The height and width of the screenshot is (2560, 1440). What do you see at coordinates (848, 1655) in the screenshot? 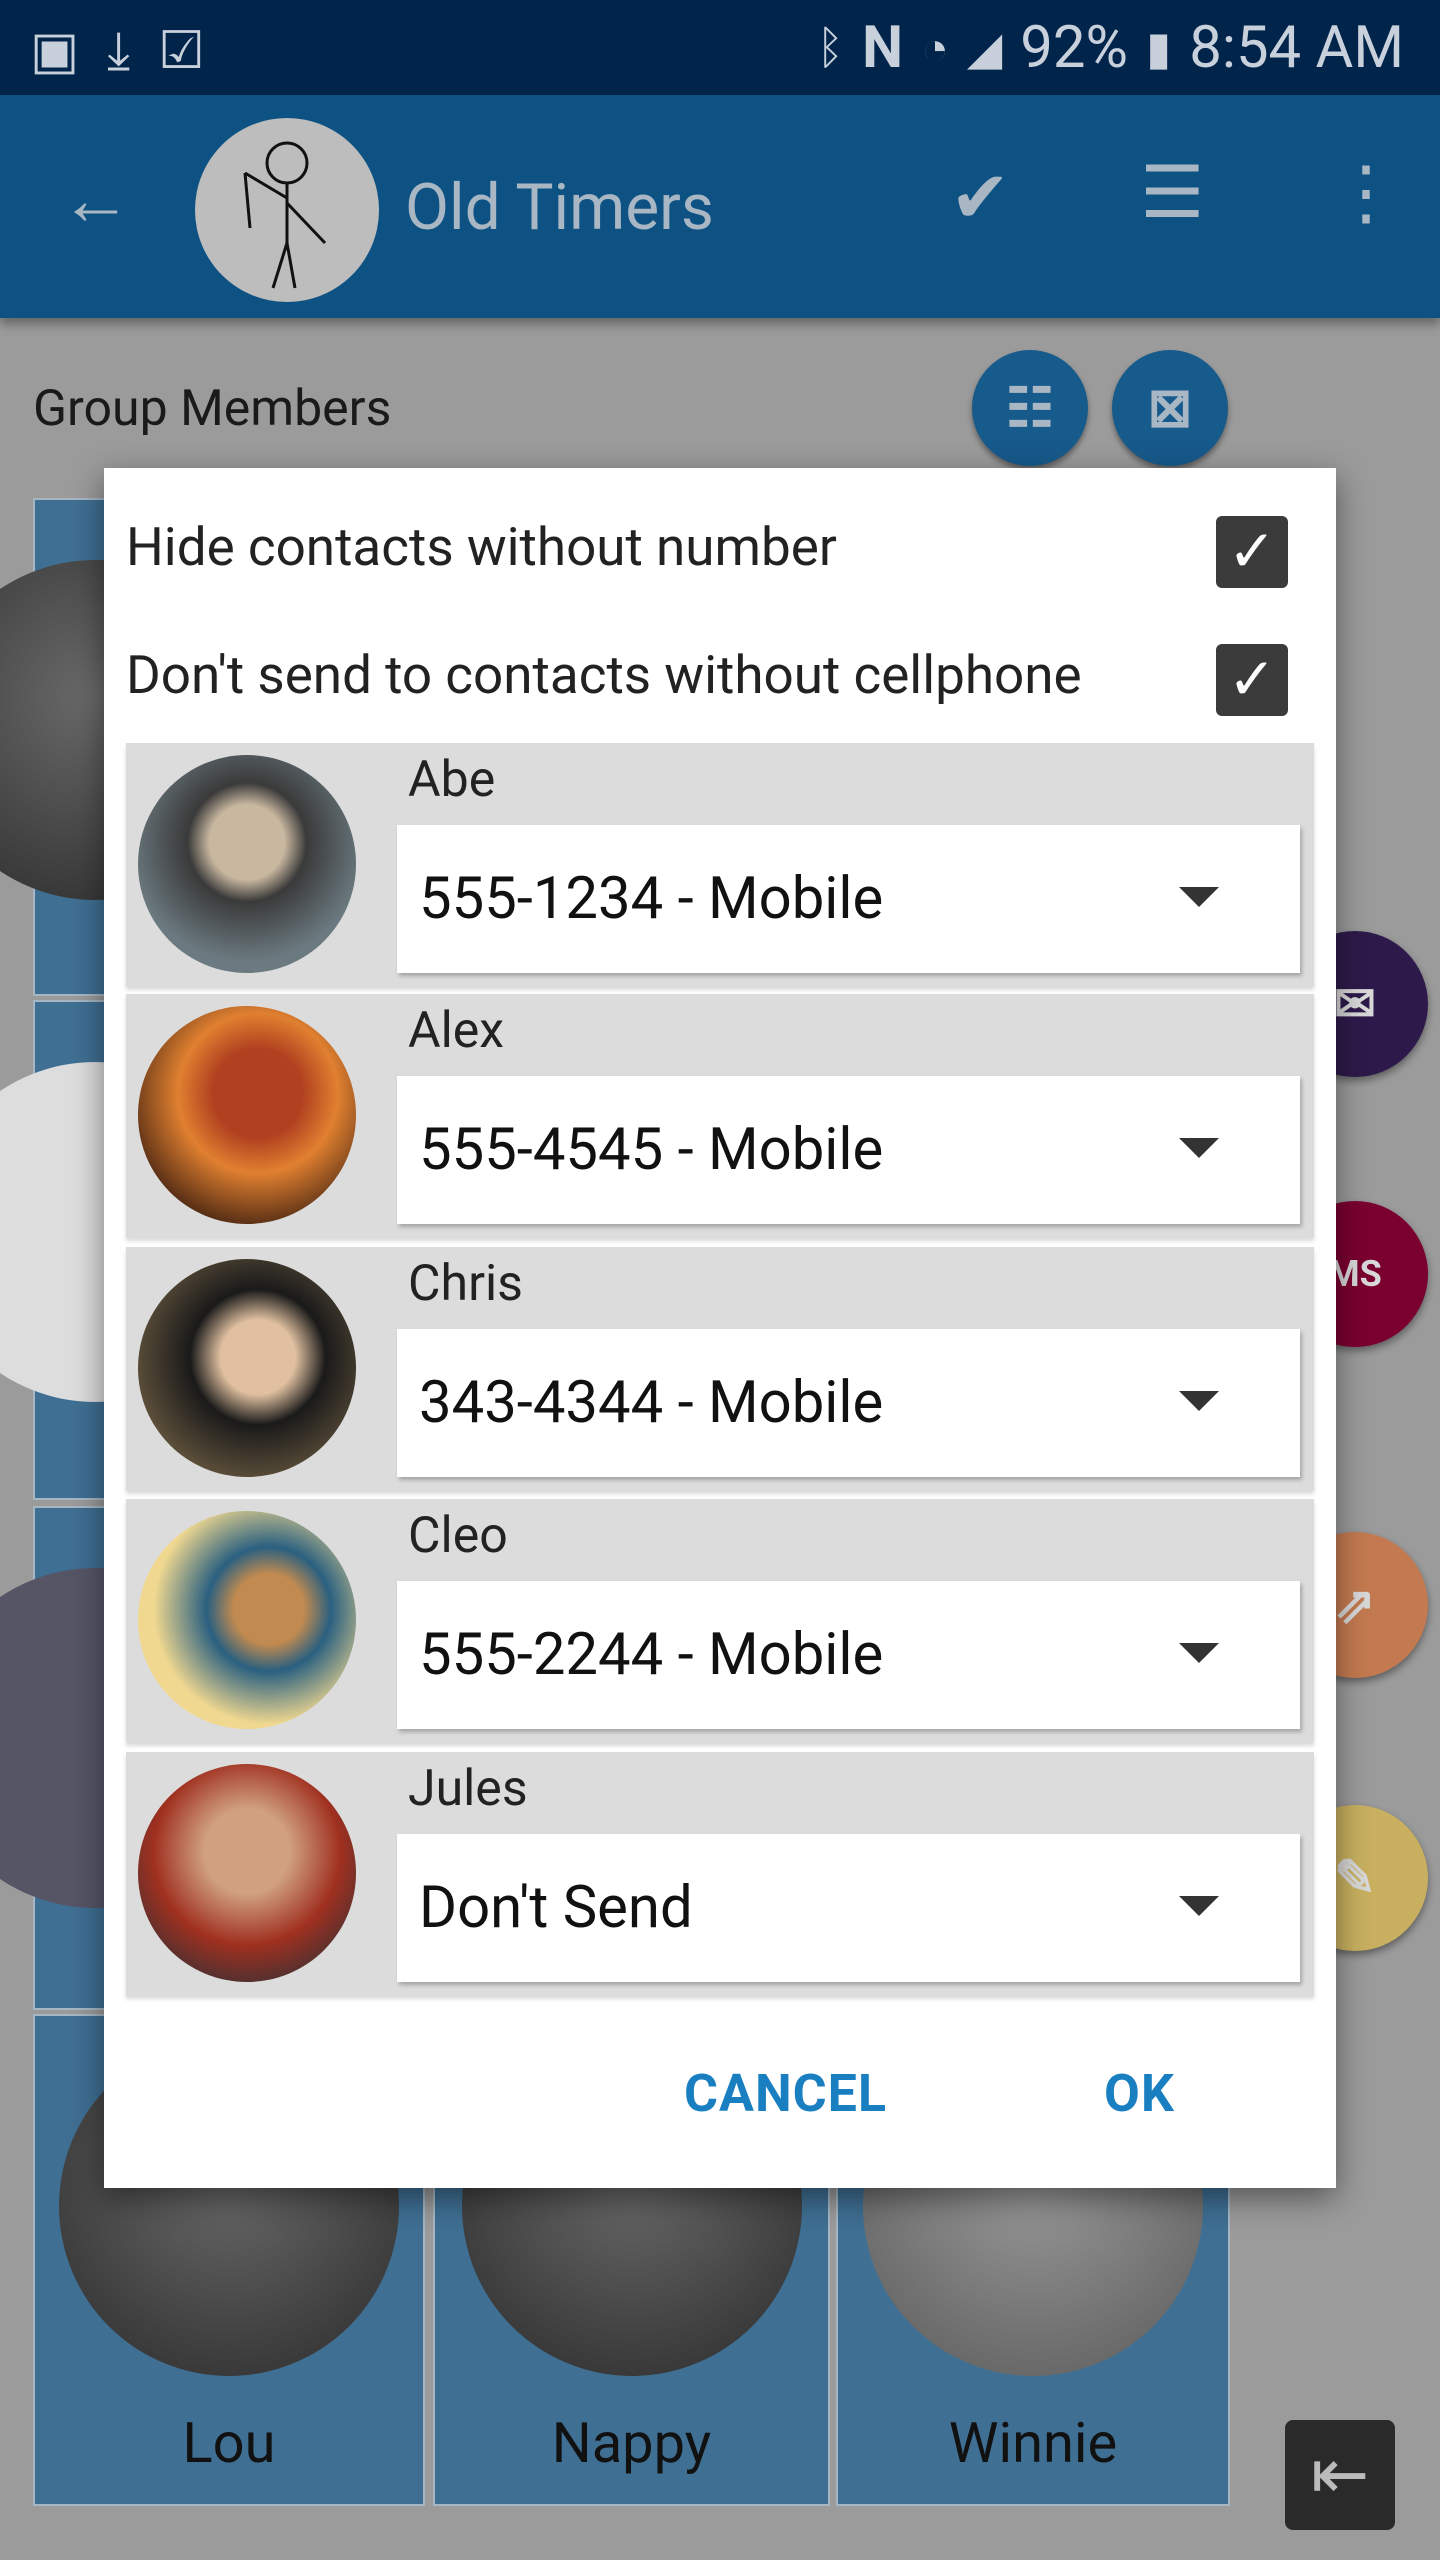
I see `number-dropdown: 555-2244 - Mobile` at bounding box center [848, 1655].